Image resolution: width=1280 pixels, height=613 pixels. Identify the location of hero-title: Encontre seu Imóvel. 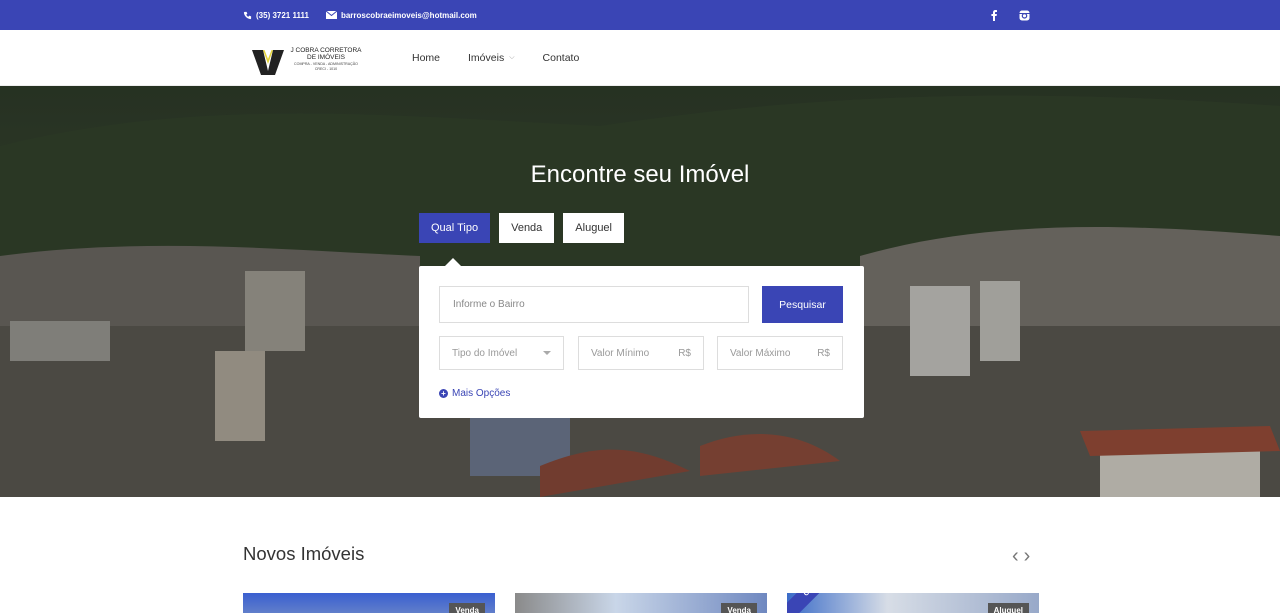
(640, 174).